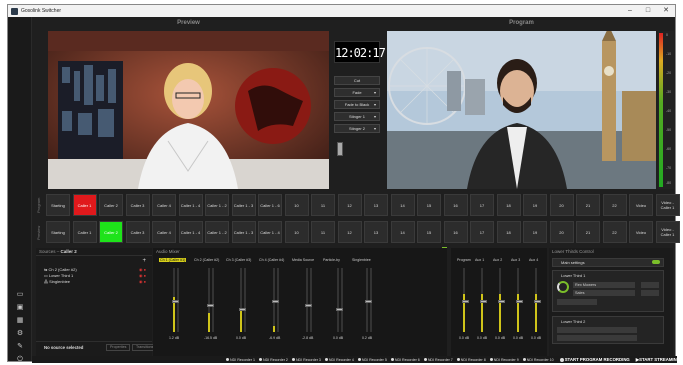 The image size is (683, 365). Describe the element at coordinates (455, 232) in the screenshot. I see `bus-button: 16` at that location.